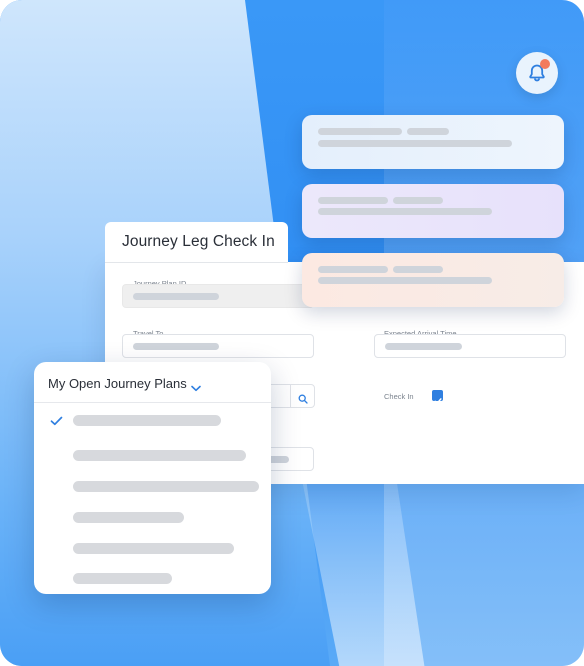 The width and height of the screenshot is (584, 666). What do you see at coordinates (117, 383) in the screenshot?
I see `dropdown-title: My Open Journey Plans` at bounding box center [117, 383].